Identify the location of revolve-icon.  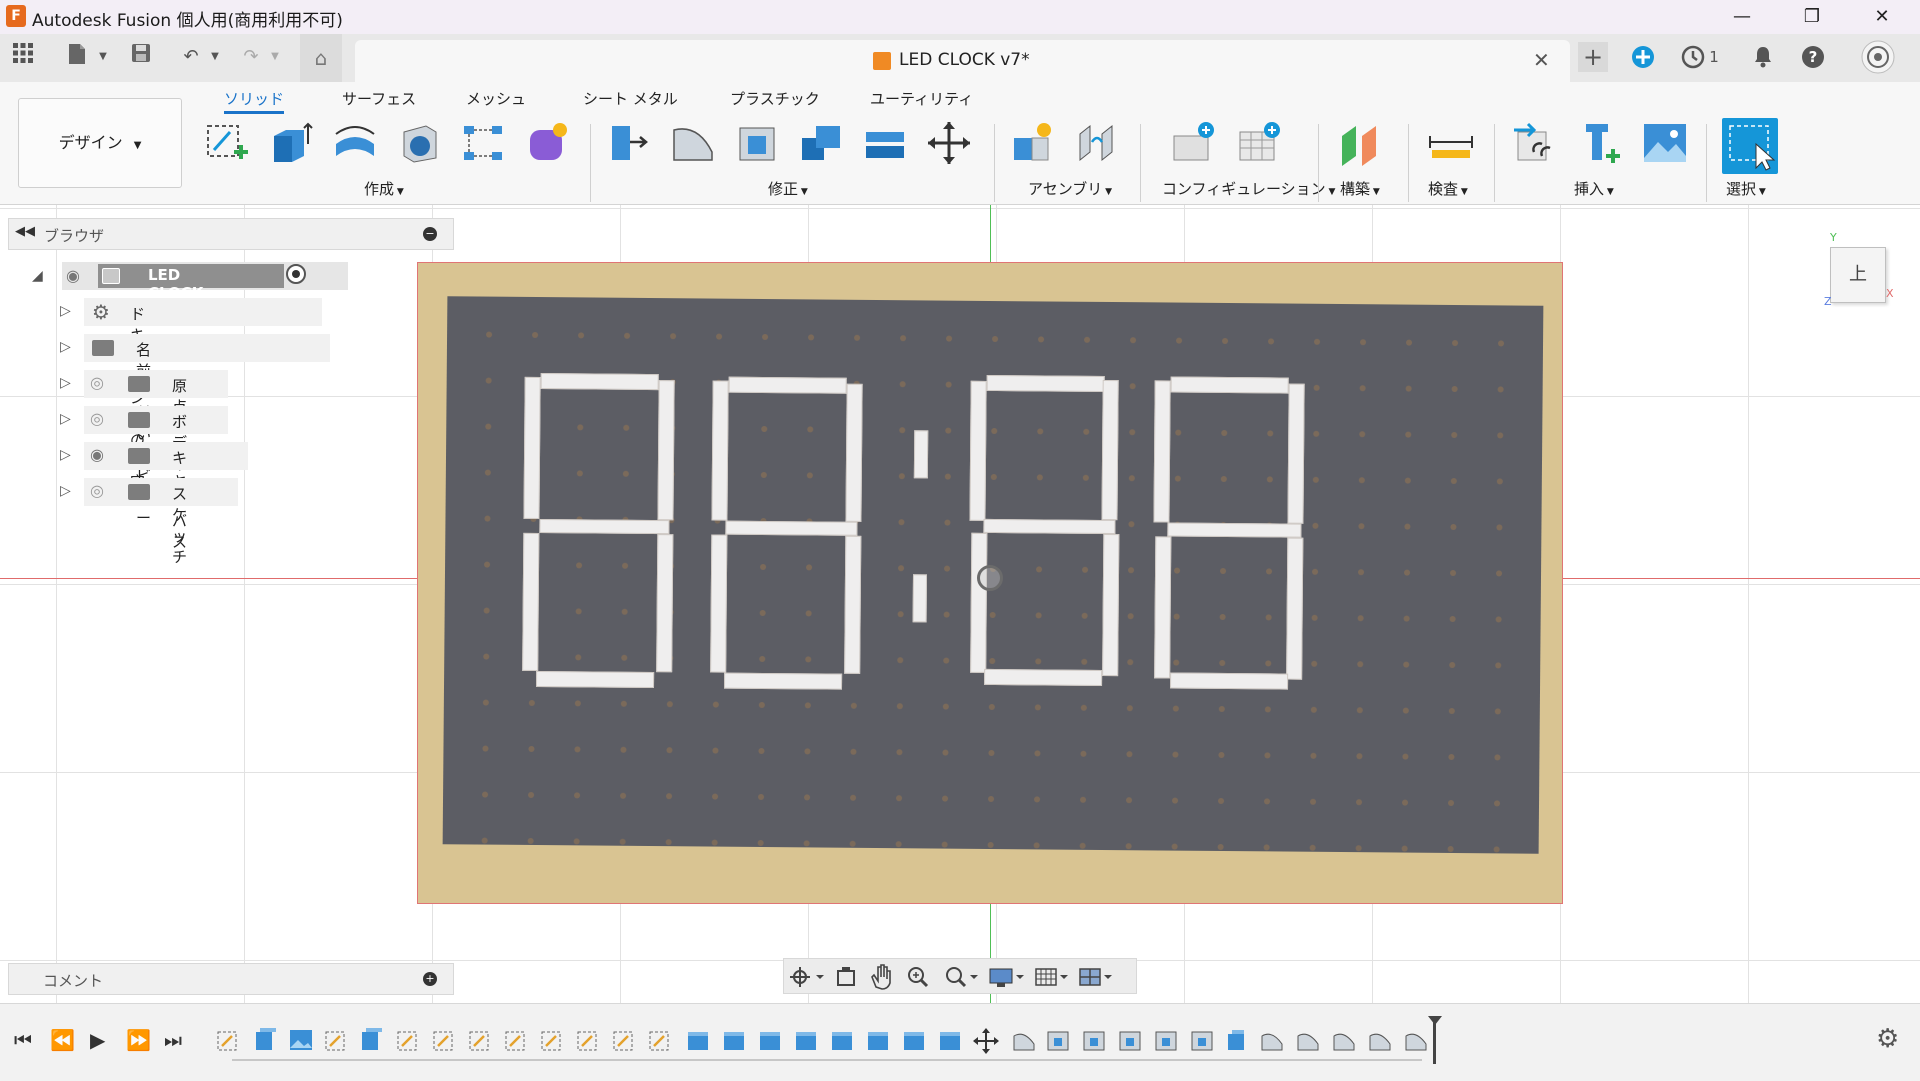
(355, 143).